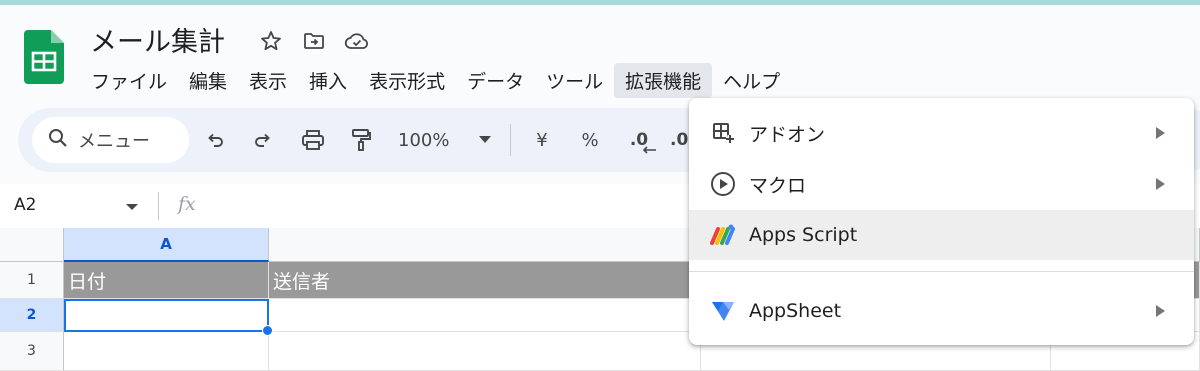  Describe the element at coordinates (941, 184) in the screenshot. I see `menu-item-macros: マクロ` at that location.